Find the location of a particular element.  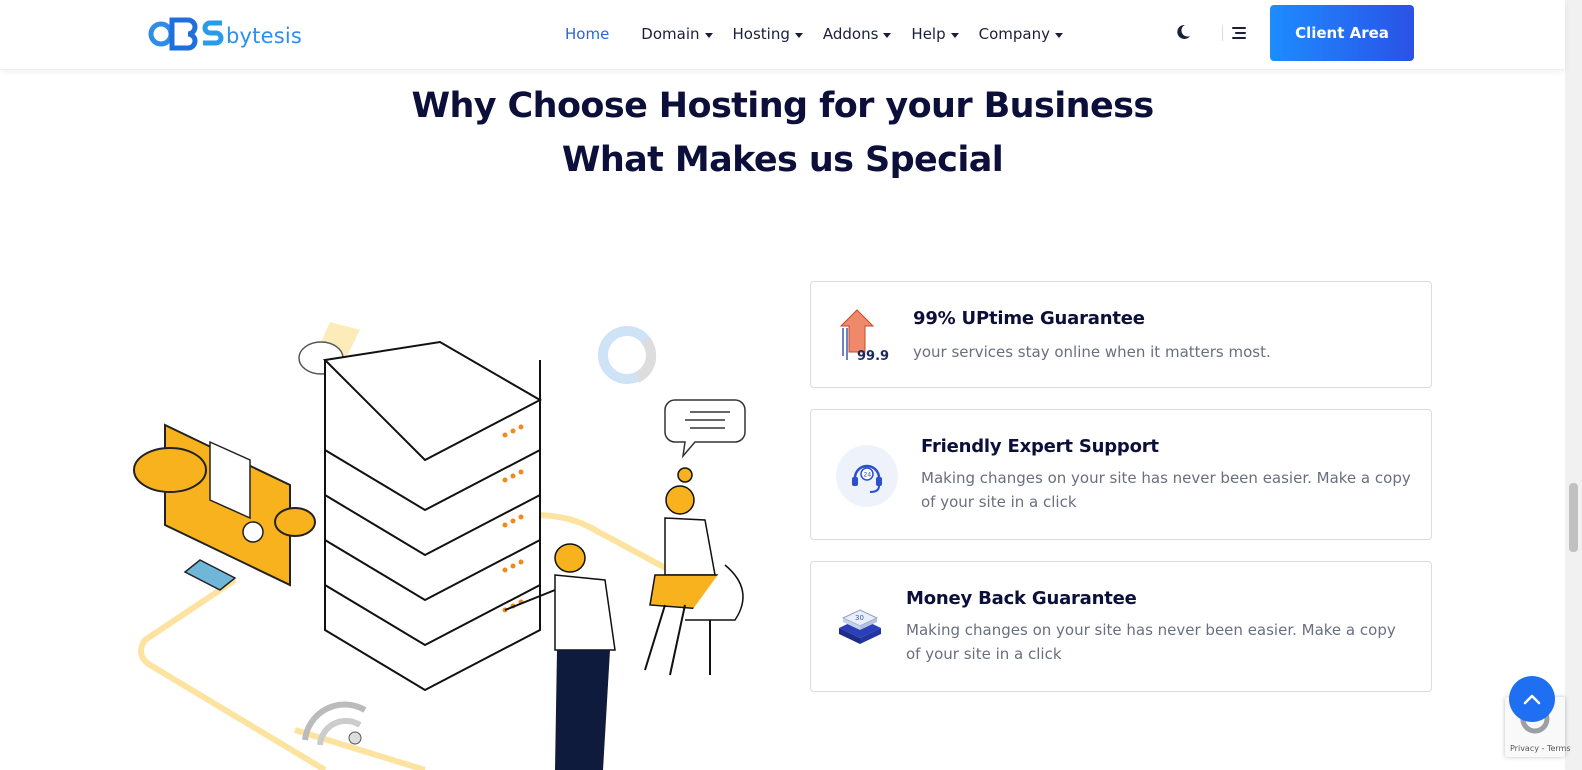

nav-domain-label: Domain is located at coordinates (670, 34).